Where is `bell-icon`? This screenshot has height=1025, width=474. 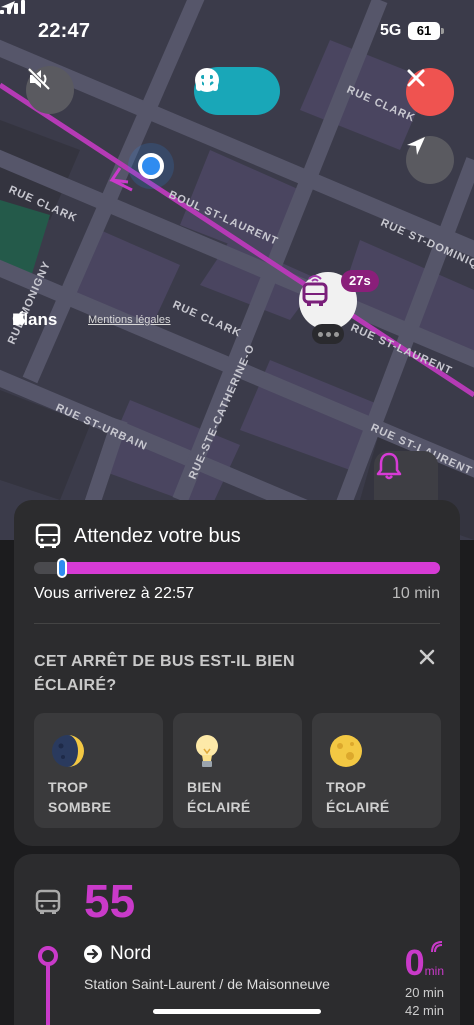 bell-icon is located at coordinates (389, 466).